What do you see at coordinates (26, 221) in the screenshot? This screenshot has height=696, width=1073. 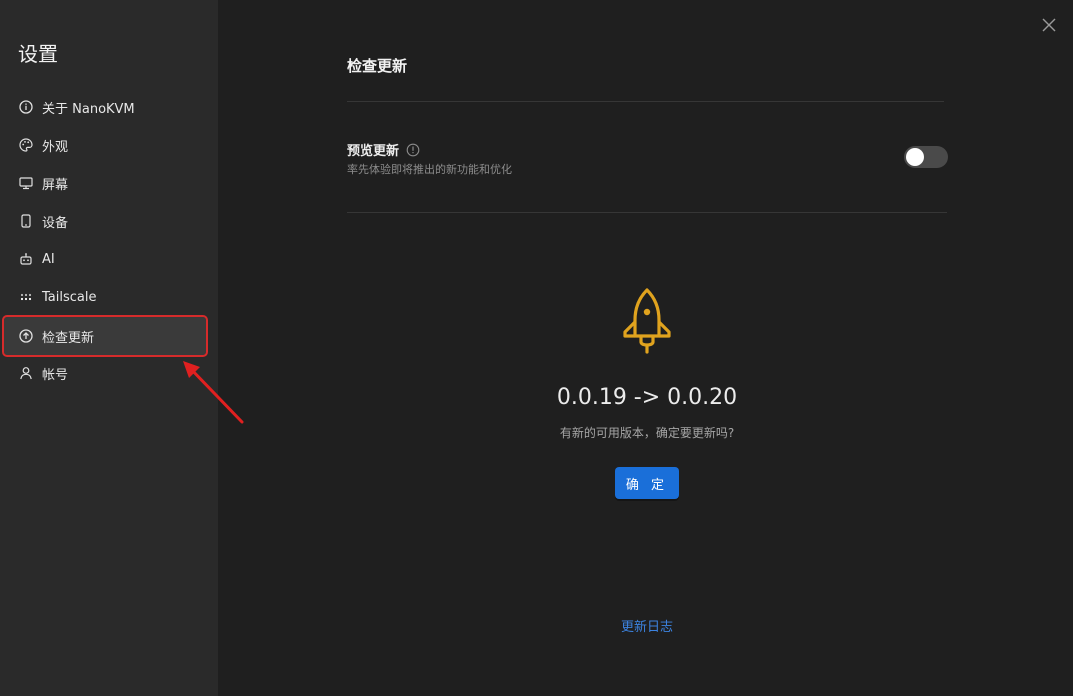 I see `phone-icon` at bounding box center [26, 221].